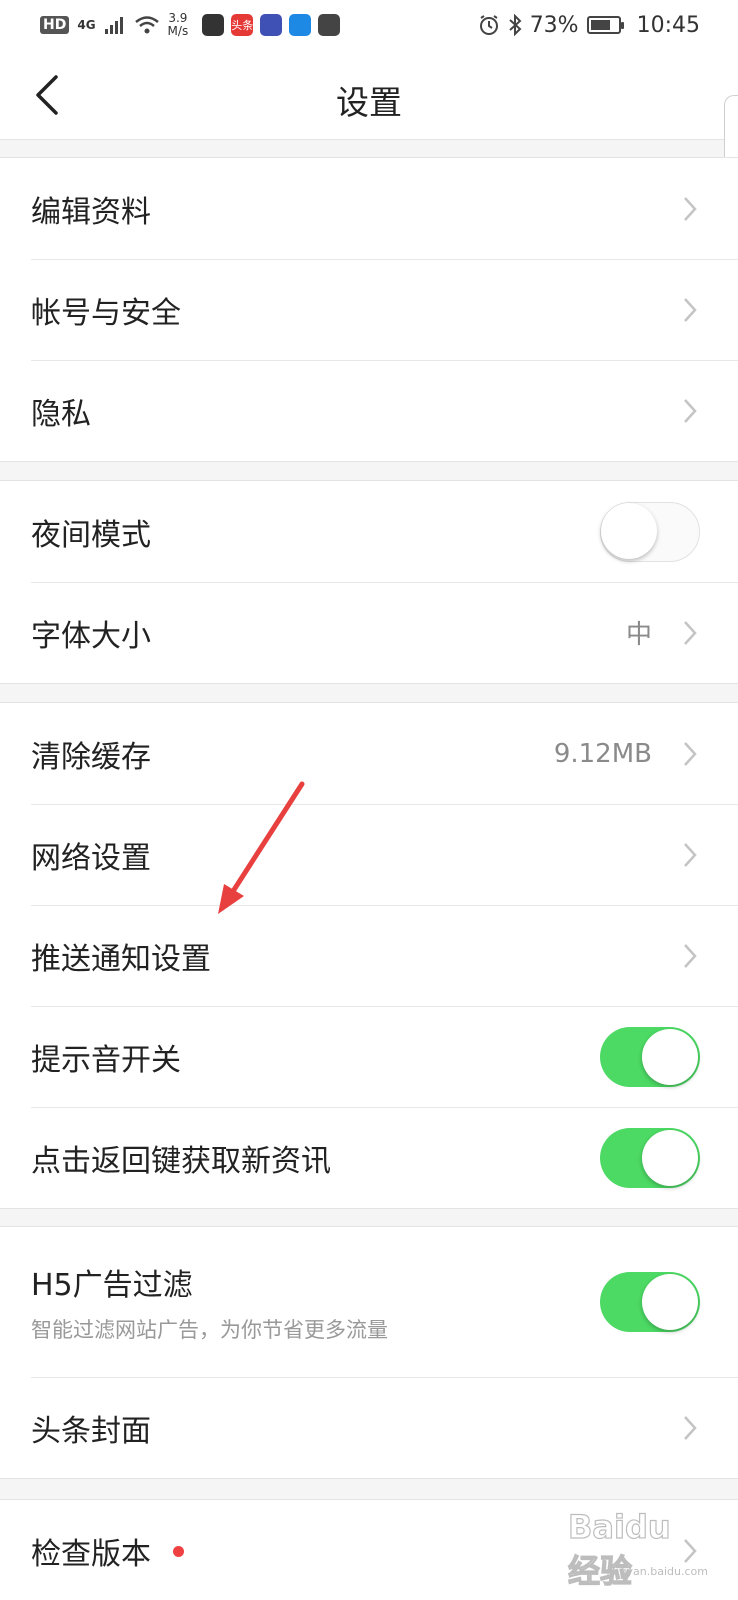  What do you see at coordinates (369, 102) in the screenshot?
I see `page-title: 设置` at bounding box center [369, 102].